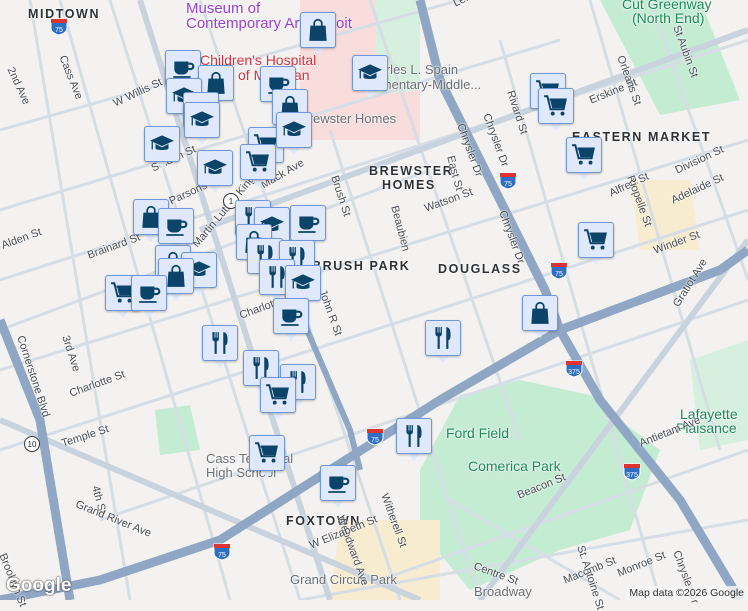  I want to click on poi-comerica-park: Comerica Park, so click(514, 466).